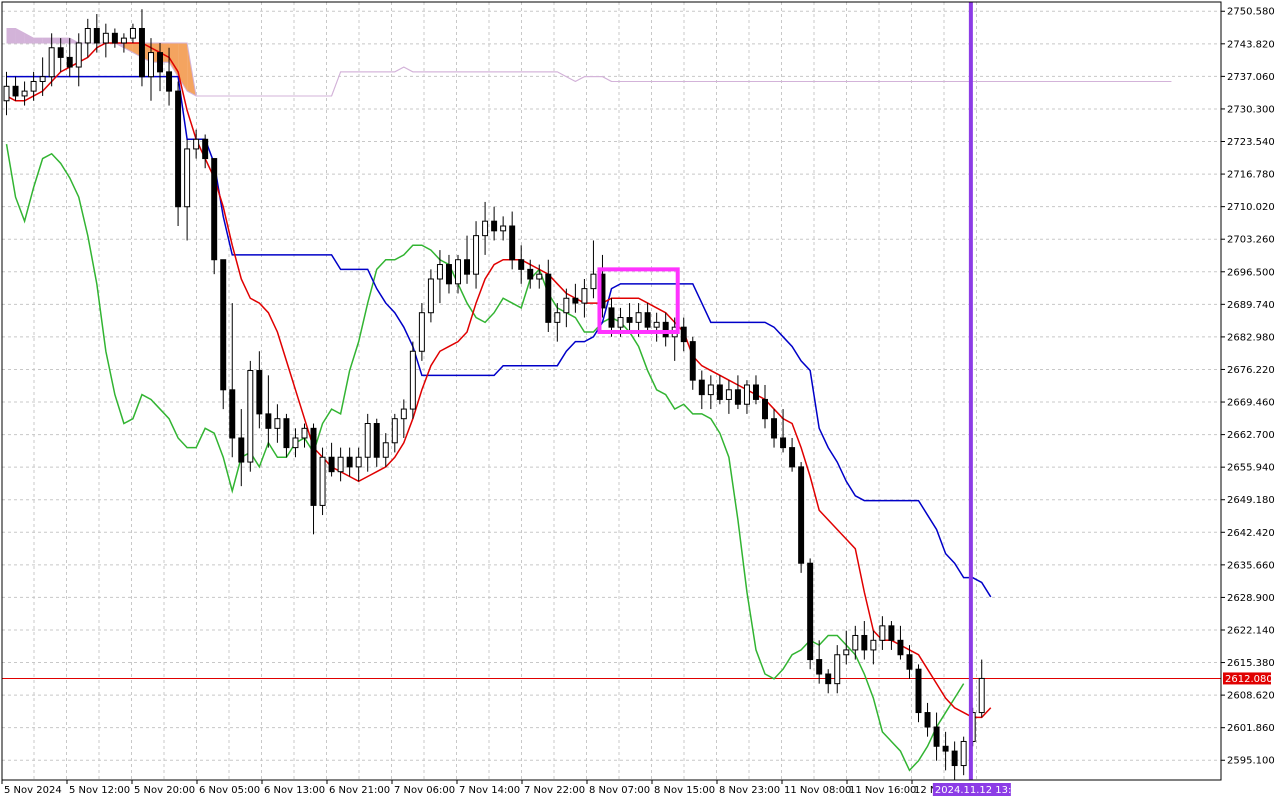  What do you see at coordinates (882, 790) in the screenshot?
I see `x-tick-label: 11 Nov 16:00` at bounding box center [882, 790].